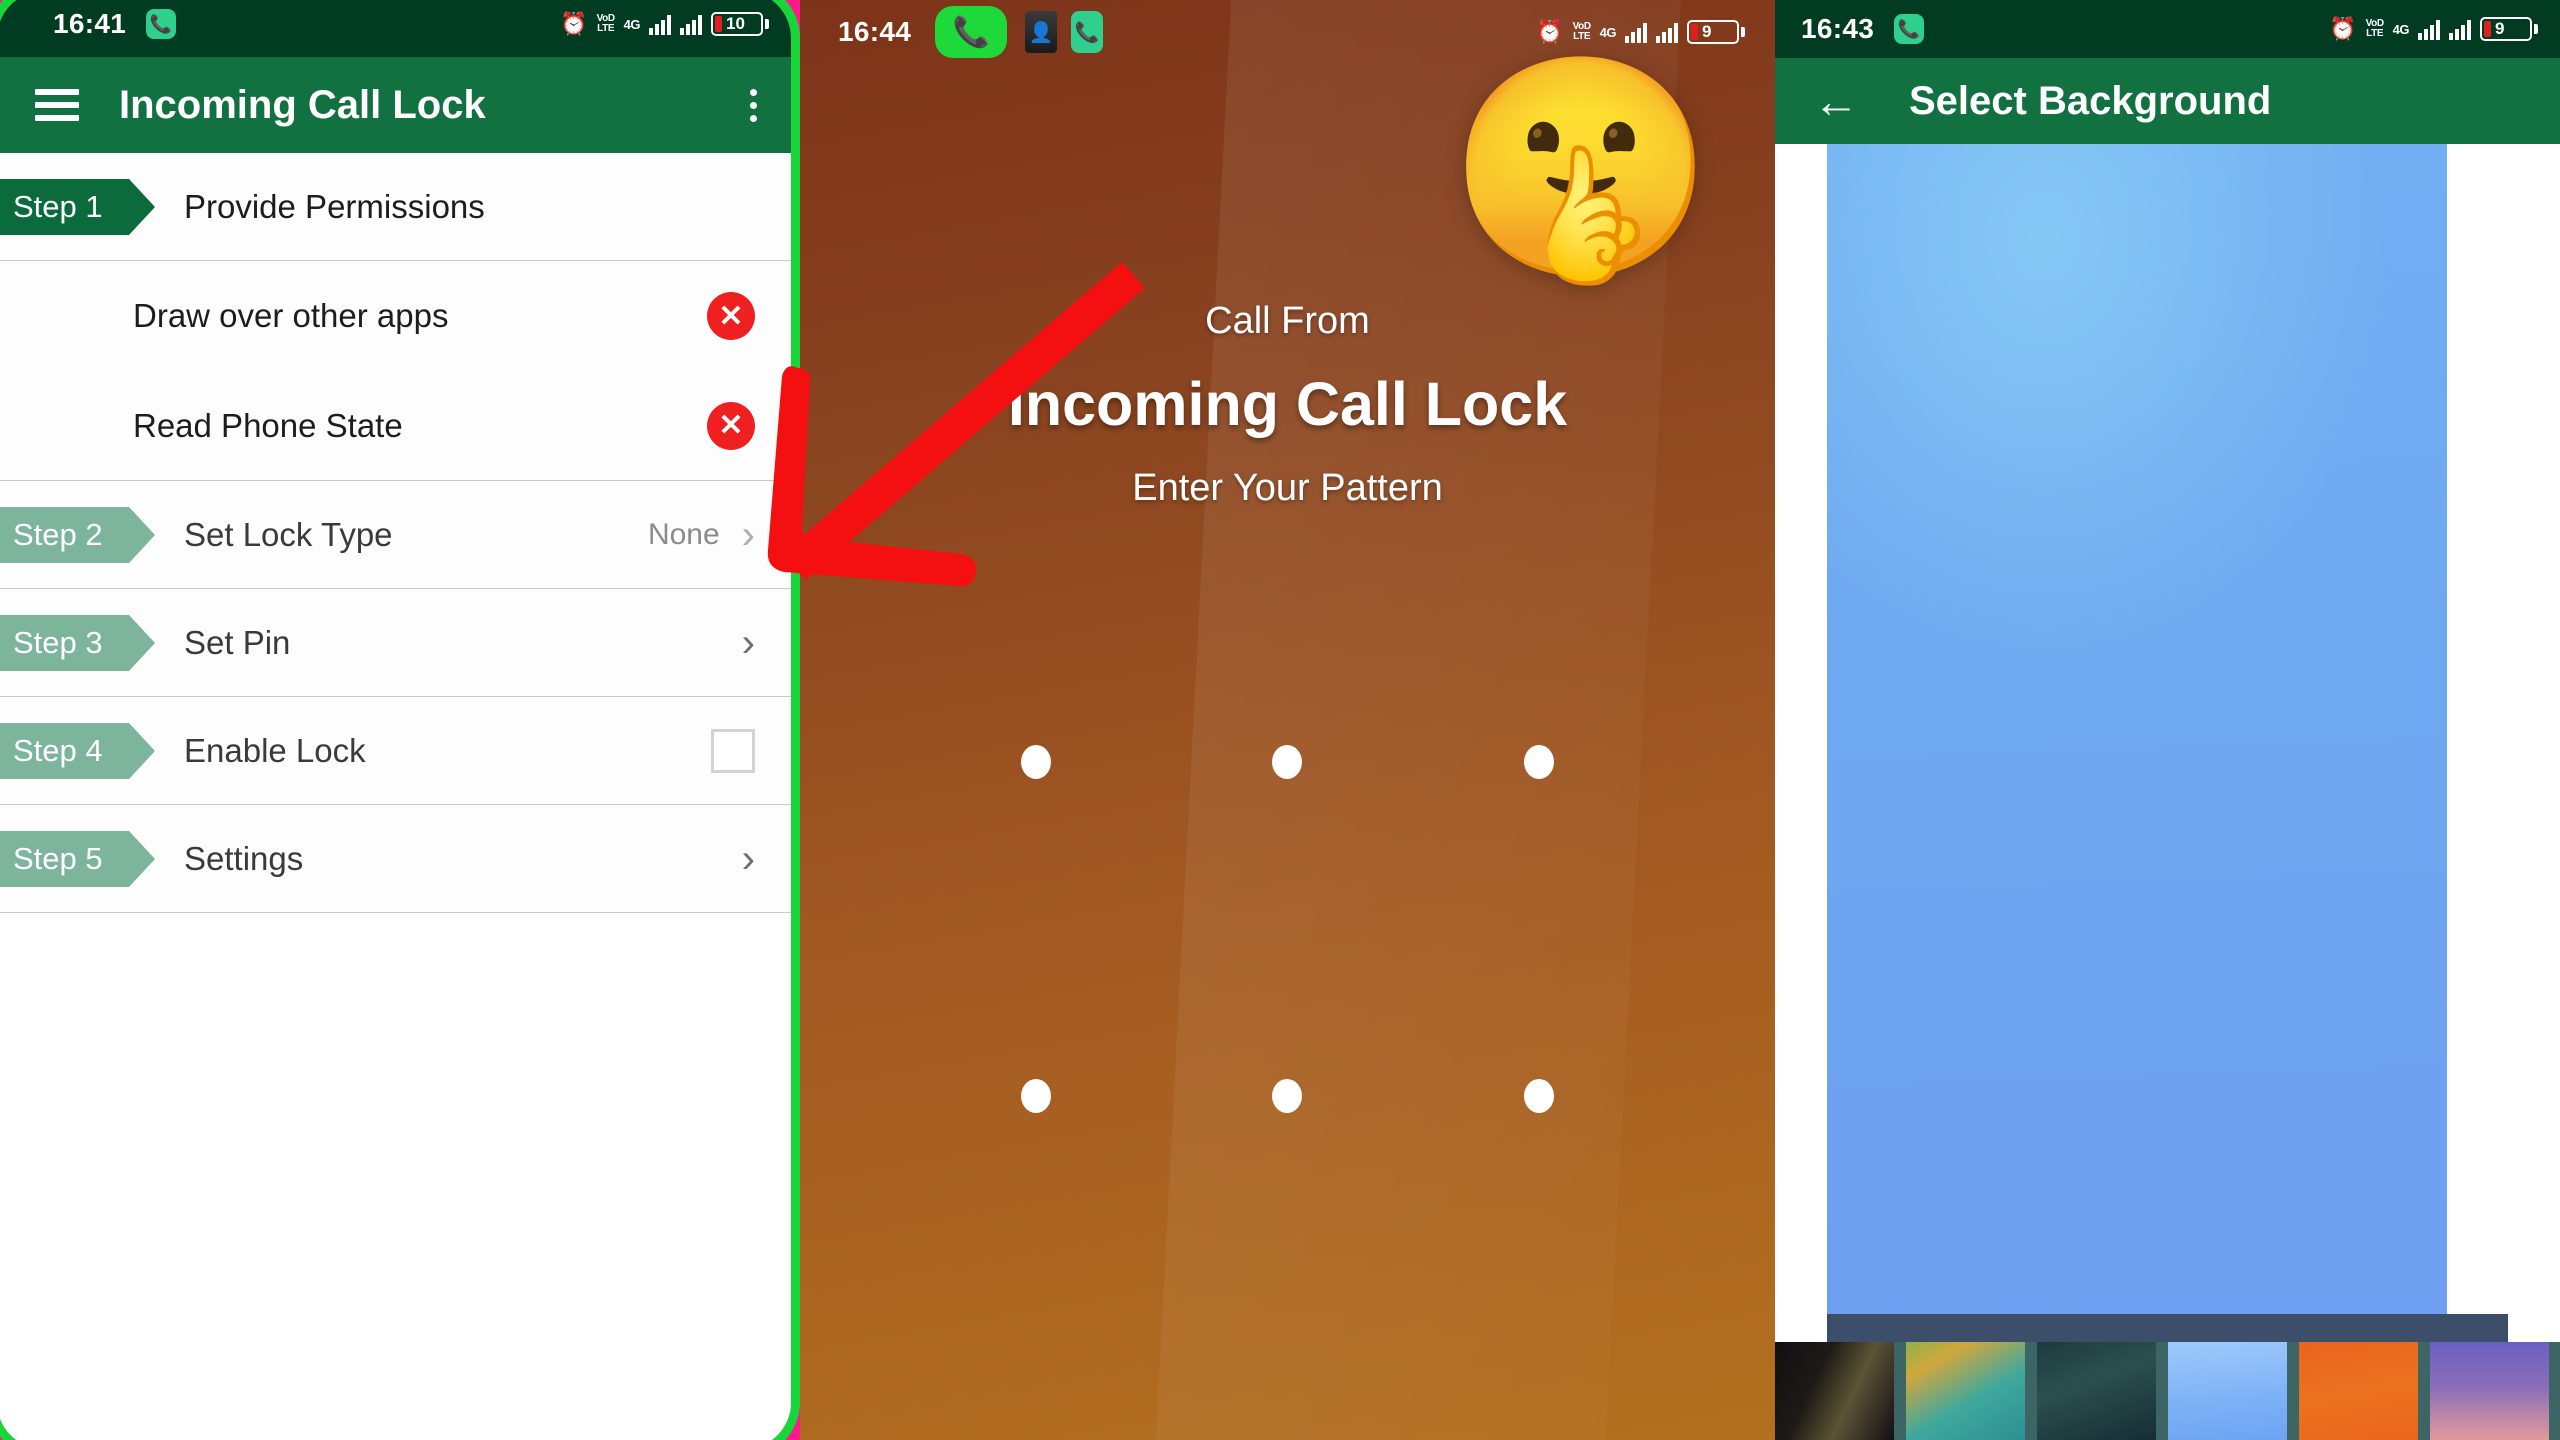 This screenshot has width=2560, height=1440. I want to click on dark-bokeh-thumbnail, so click(1834, 1391).